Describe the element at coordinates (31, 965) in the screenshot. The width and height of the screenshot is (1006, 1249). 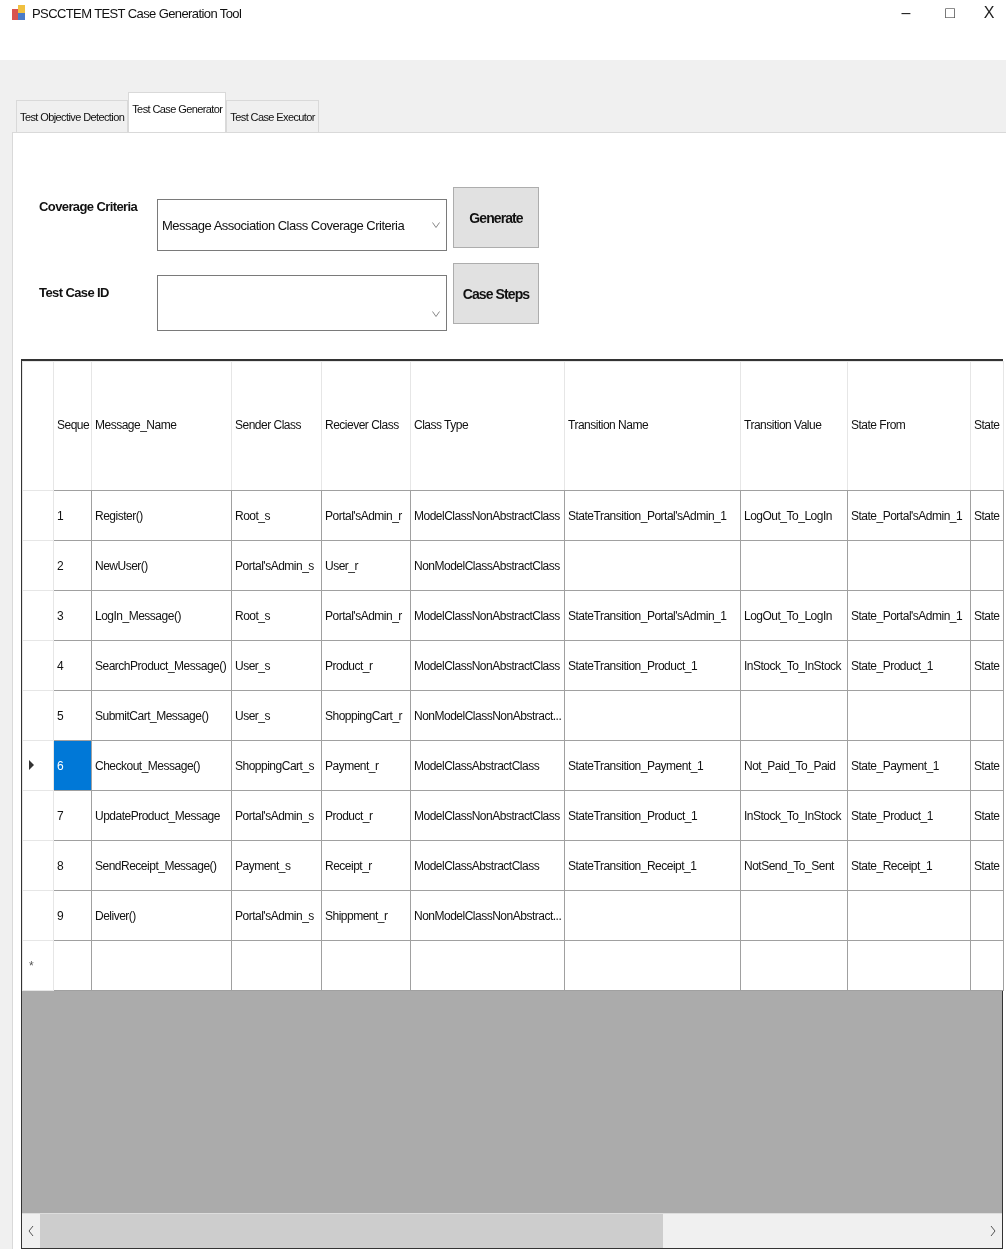
I see `new-row-marker: *` at that location.